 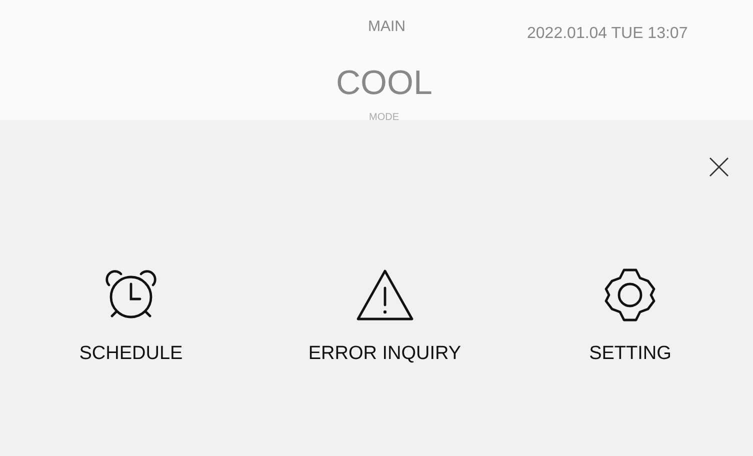 What do you see at coordinates (131, 354) in the screenshot?
I see `menu-label: SCHEDULE` at bounding box center [131, 354].